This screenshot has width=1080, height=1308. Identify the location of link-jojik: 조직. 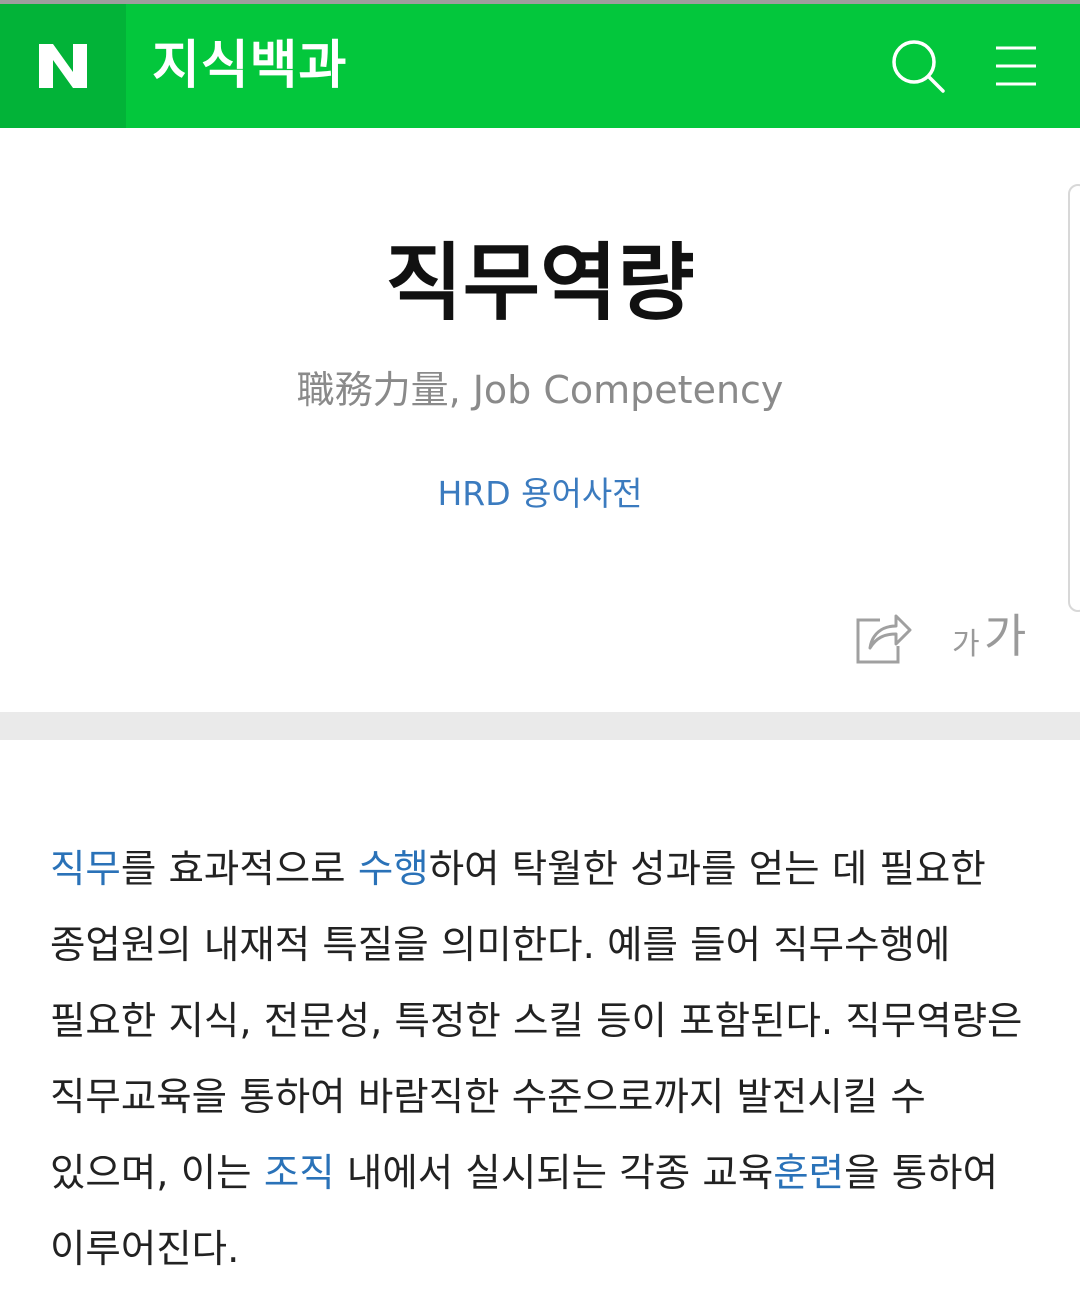
(299, 1173).